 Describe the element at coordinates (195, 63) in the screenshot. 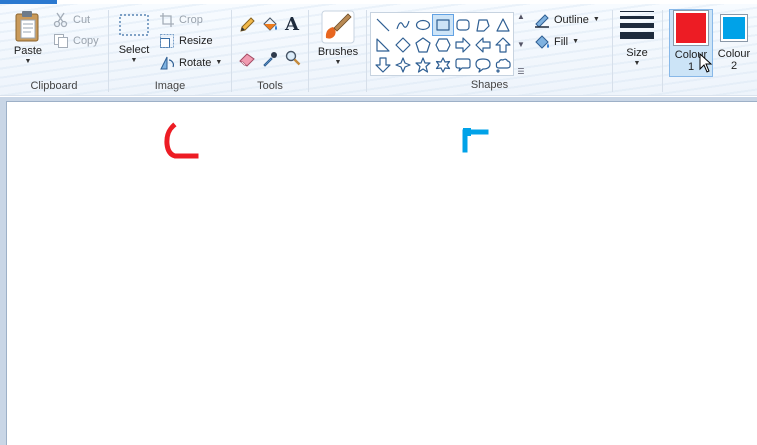

I see `rotate-label: Rotate` at that location.